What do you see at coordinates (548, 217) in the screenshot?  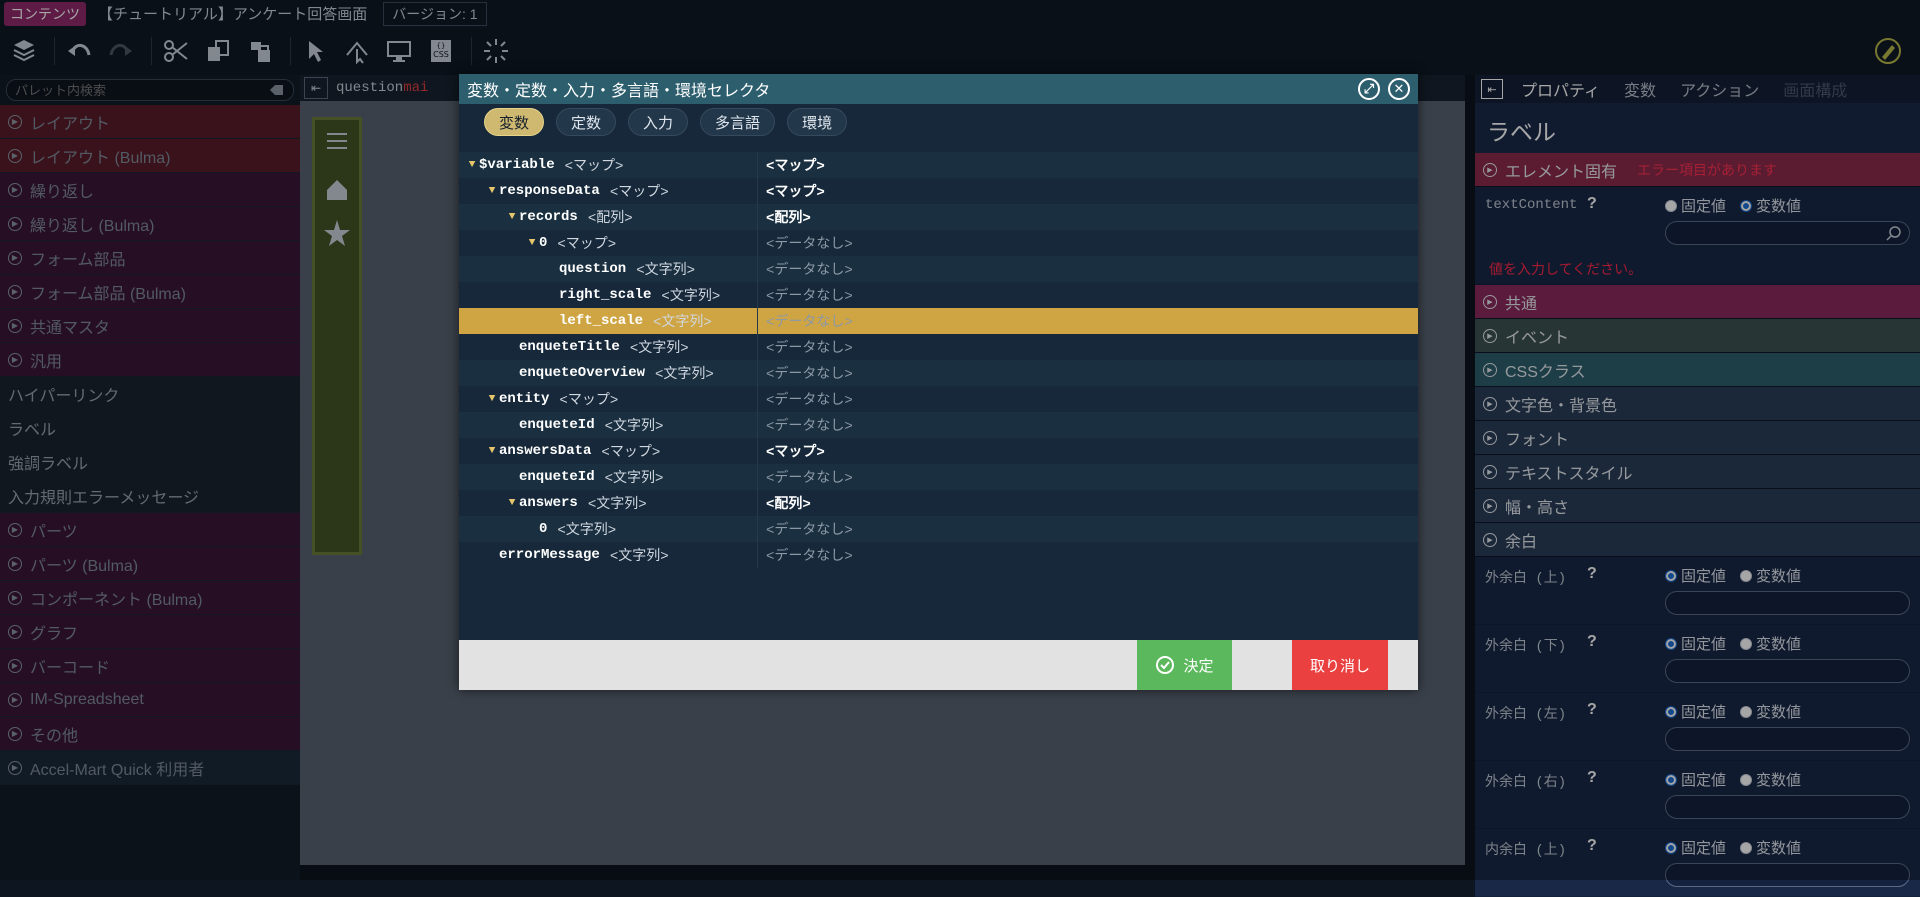 I see `tree-key-name: records` at bounding box center [548, 217].